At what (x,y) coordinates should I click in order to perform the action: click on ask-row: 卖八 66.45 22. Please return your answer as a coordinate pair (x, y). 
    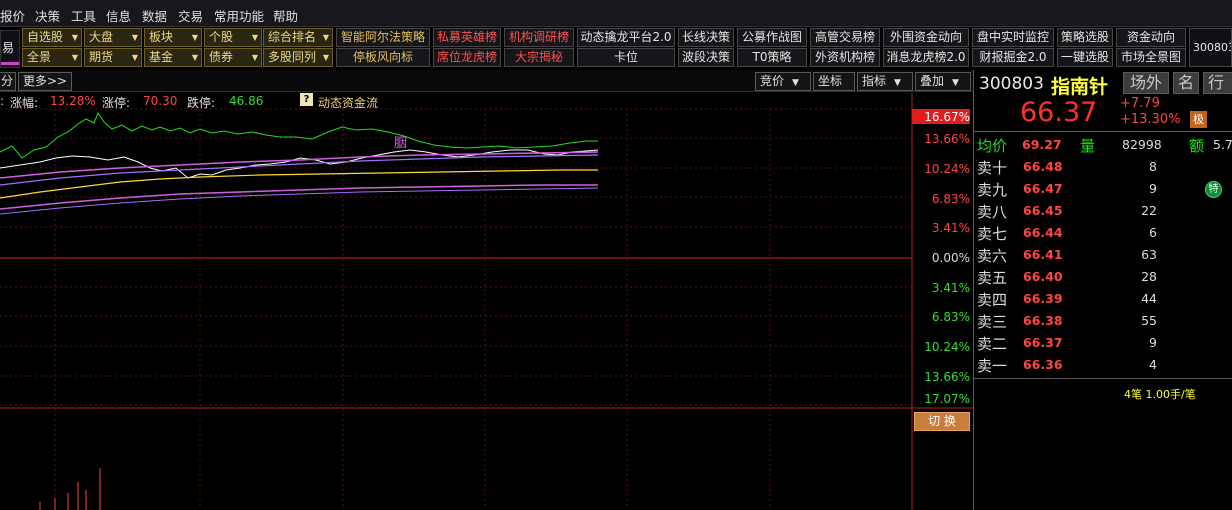
    Looking at the image, I should click on (1097, 211).